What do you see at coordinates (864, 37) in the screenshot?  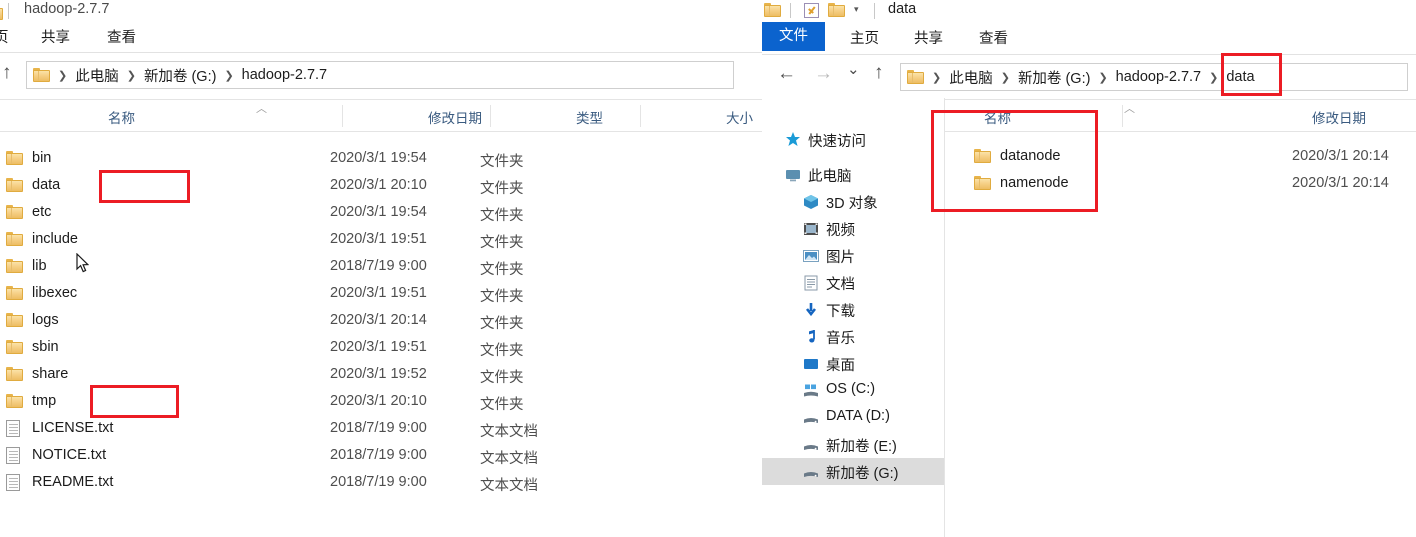 I see `tab-home: 主页` at bounding box center [864, 37].